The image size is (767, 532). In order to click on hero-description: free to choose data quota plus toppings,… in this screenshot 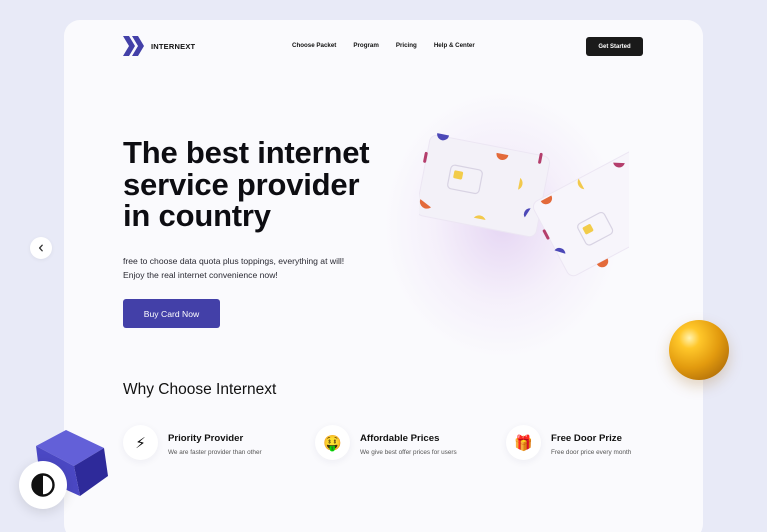, I will do `click(253, 268)`.